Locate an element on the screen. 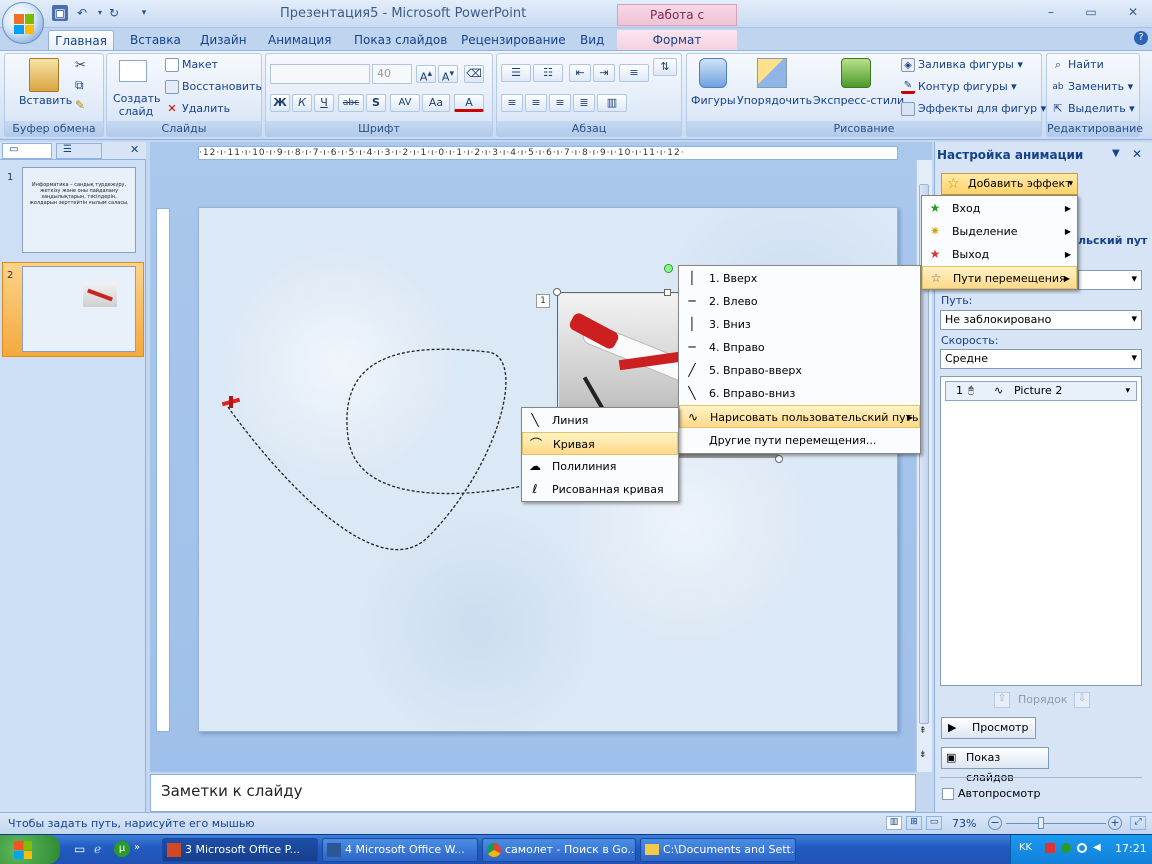 The image size is (1152, 864). align-right-icon: ≡ is located at coordinates (560, 103).